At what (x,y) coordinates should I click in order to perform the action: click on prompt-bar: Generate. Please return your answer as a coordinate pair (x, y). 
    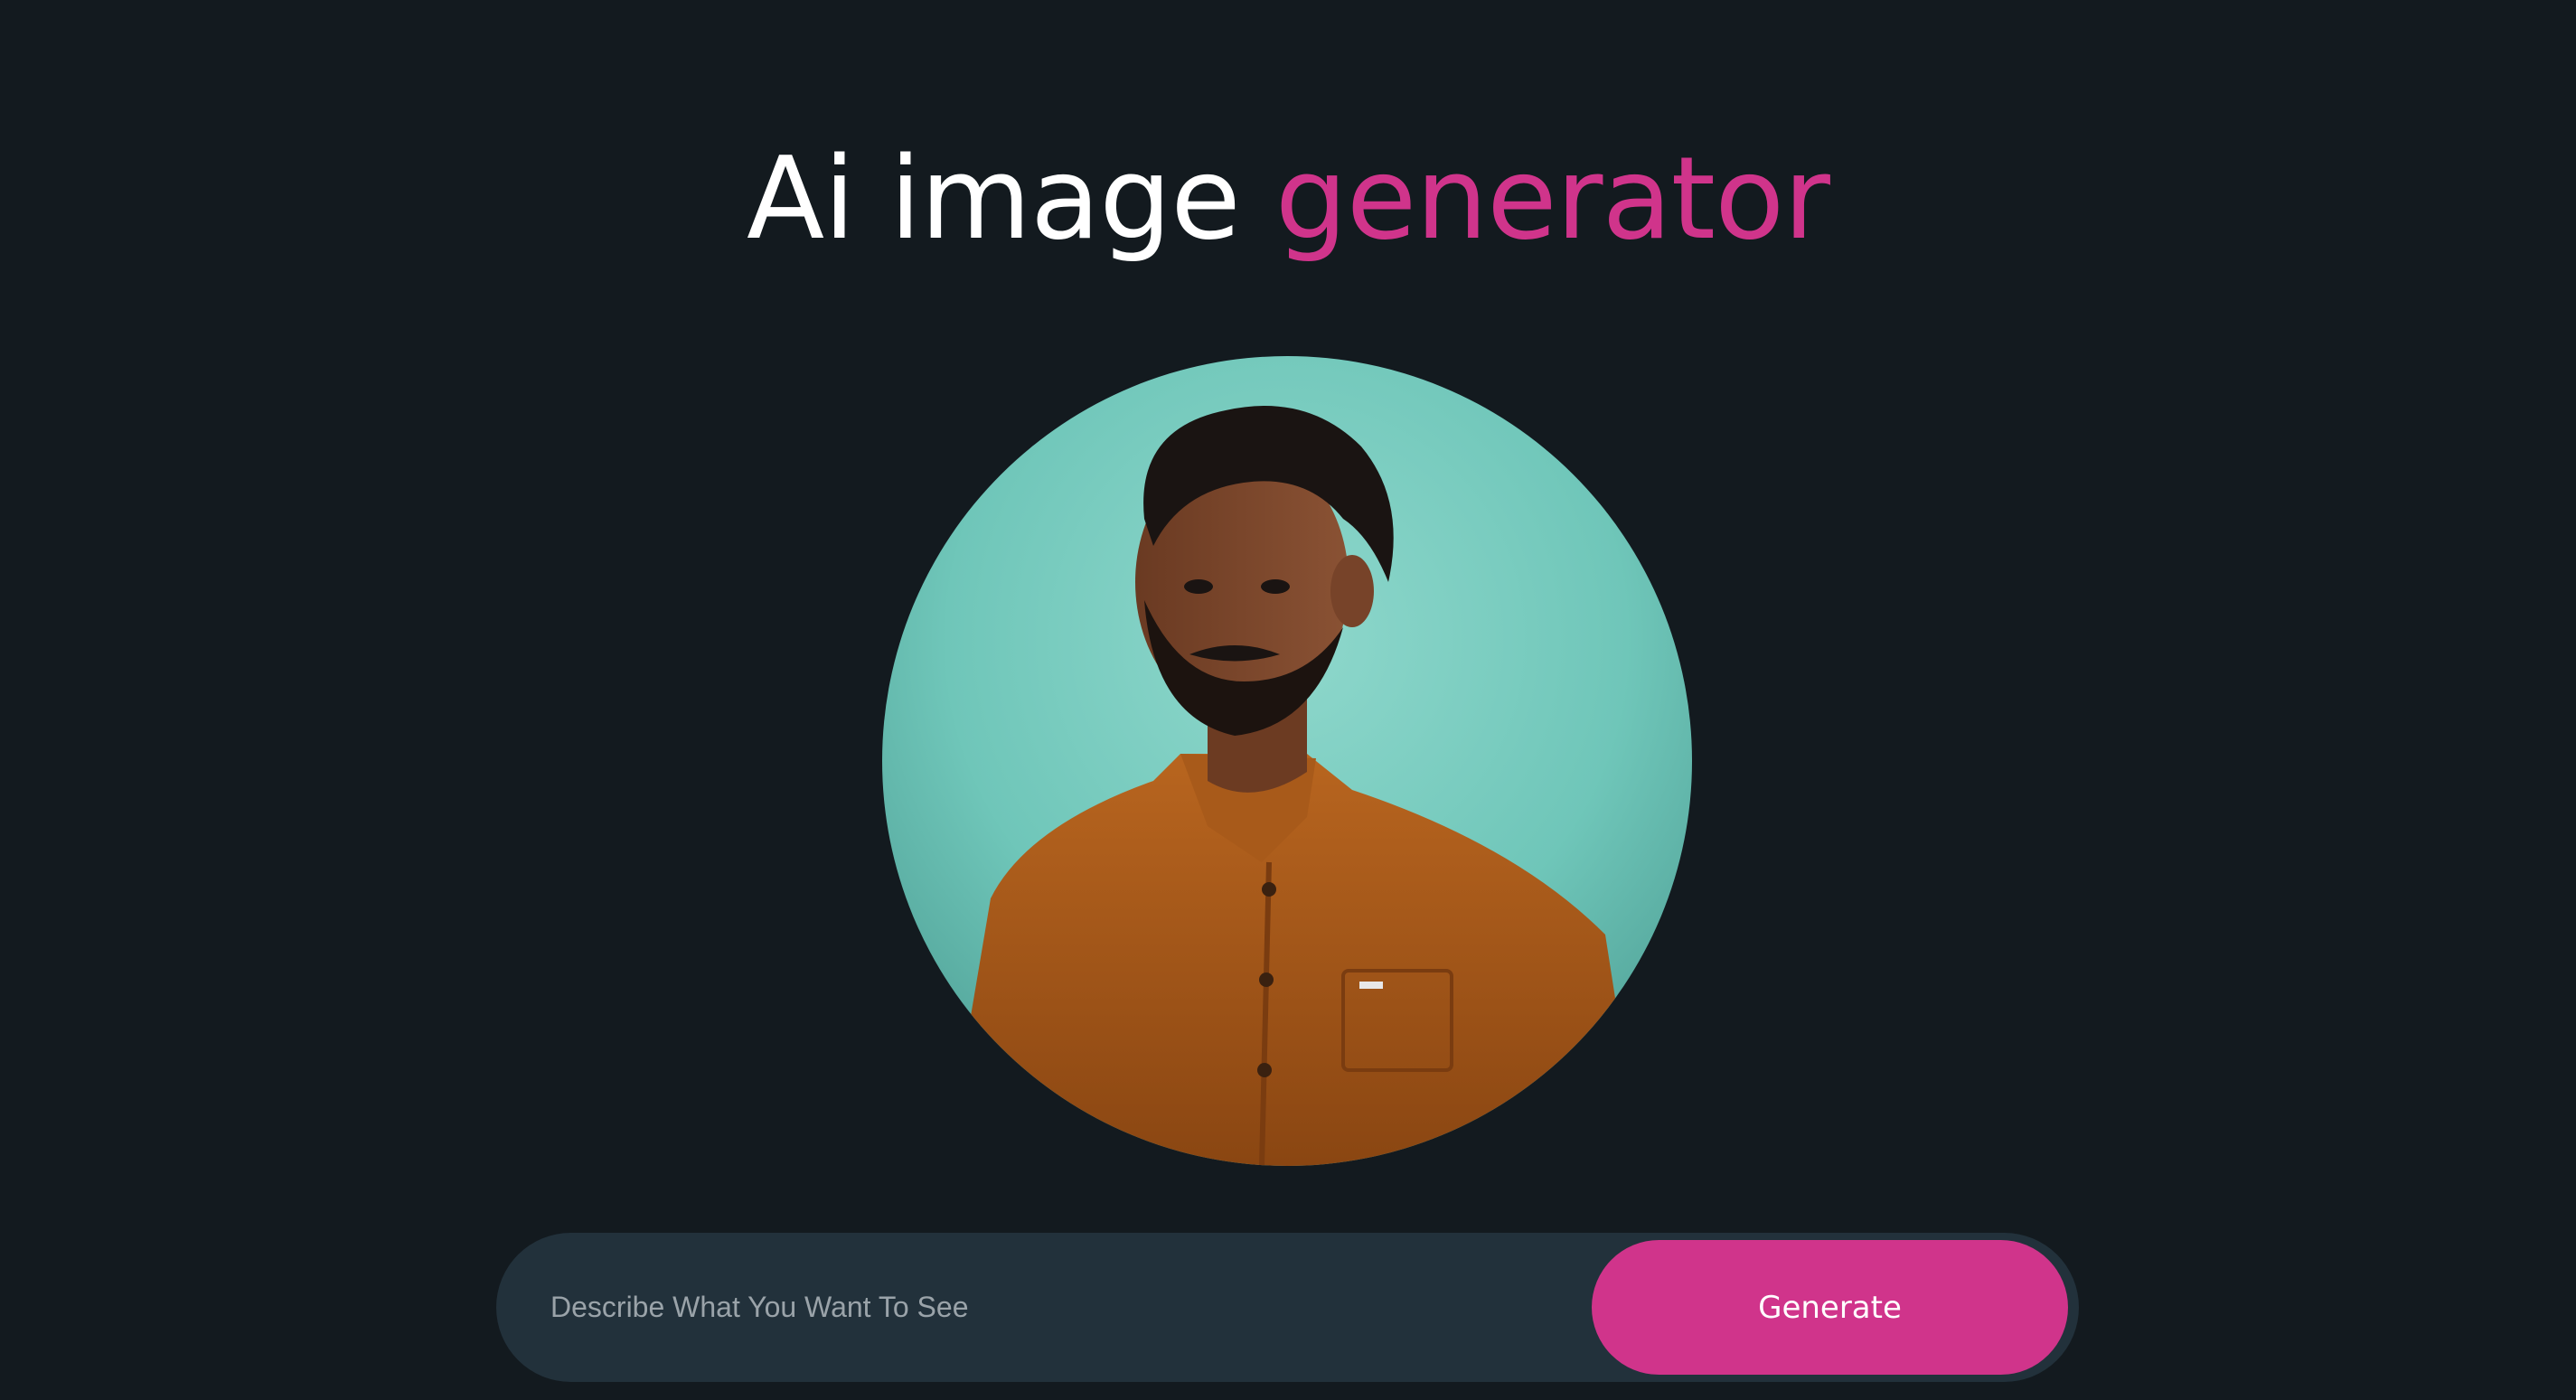
    Looking at the image, I should click on (1287, 1308).